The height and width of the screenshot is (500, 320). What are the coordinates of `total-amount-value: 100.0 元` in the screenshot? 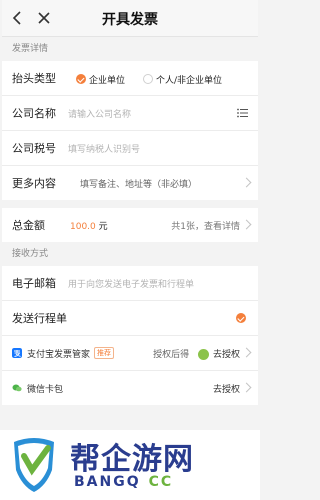 It's located at (89, 225).